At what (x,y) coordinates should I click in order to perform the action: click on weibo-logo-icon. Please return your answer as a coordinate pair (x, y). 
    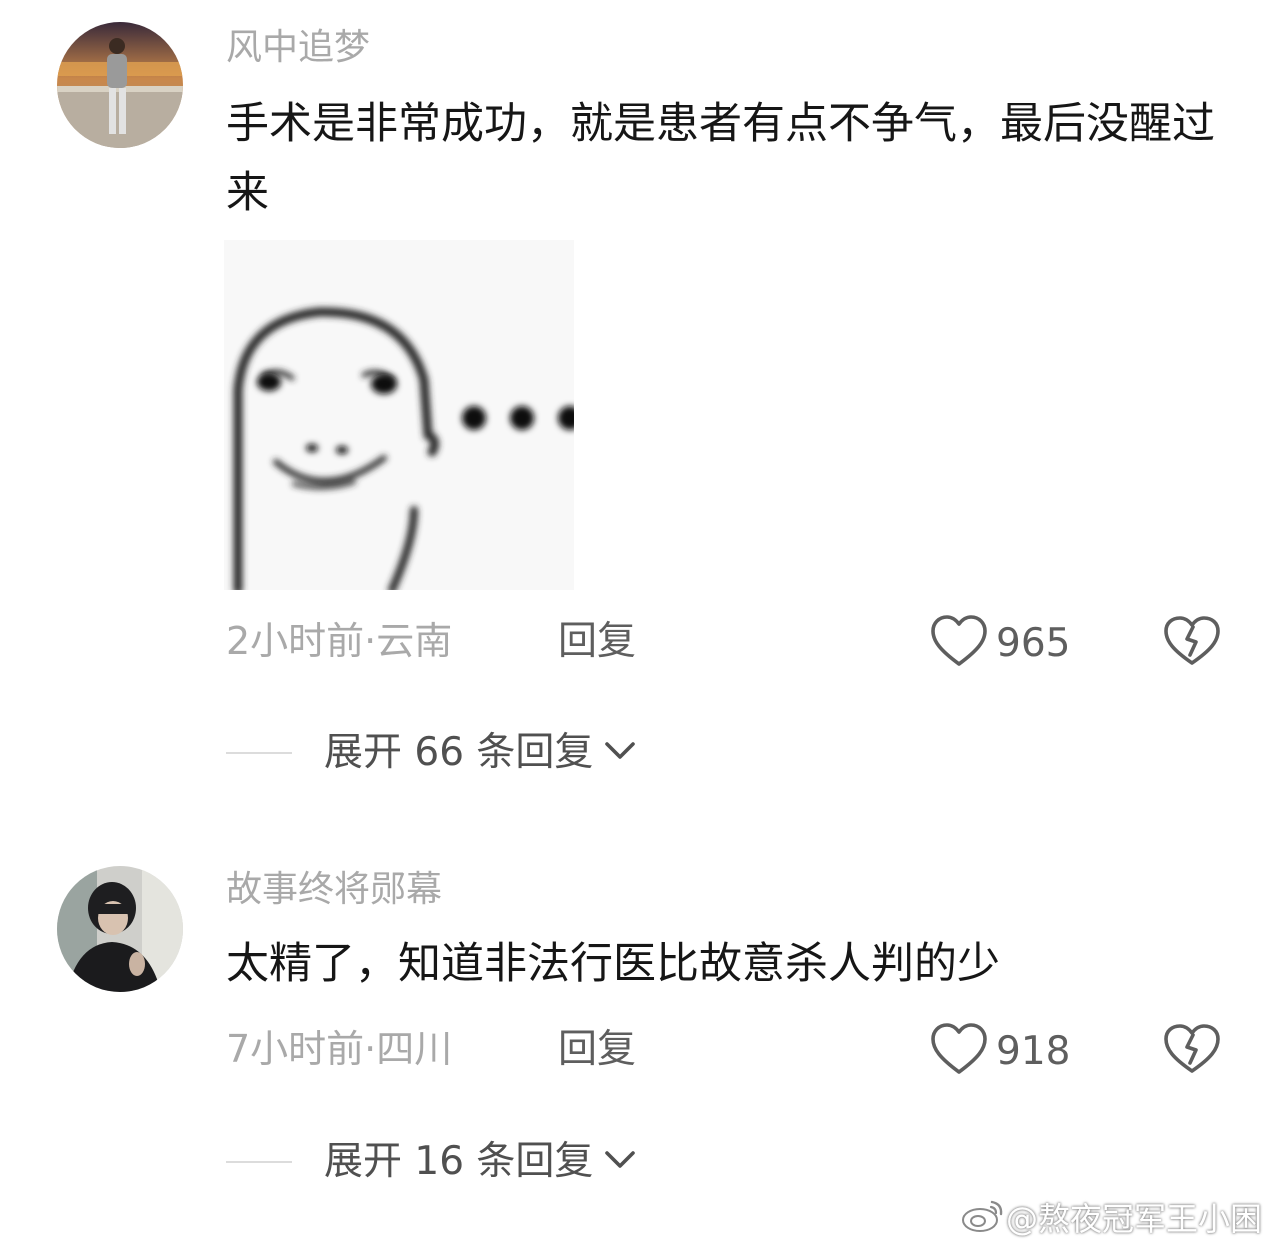
    Looking at the image, I should click on (983, 1217).